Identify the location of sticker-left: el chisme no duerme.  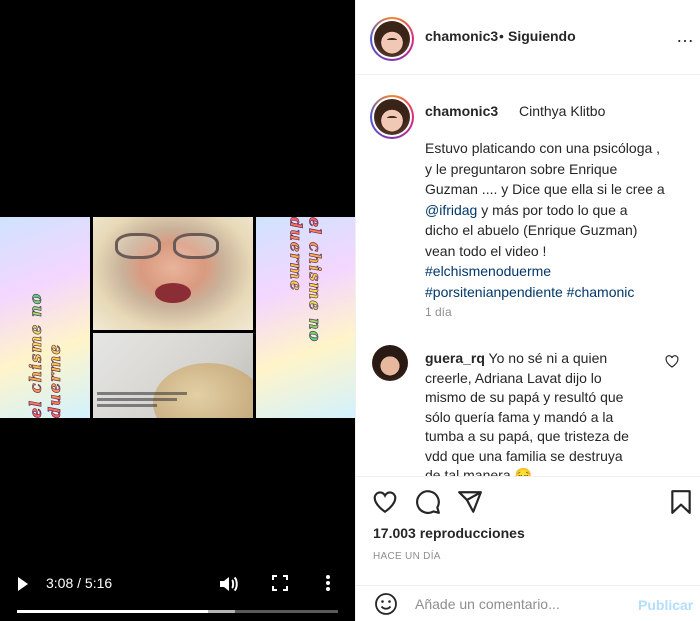
(45, 317).